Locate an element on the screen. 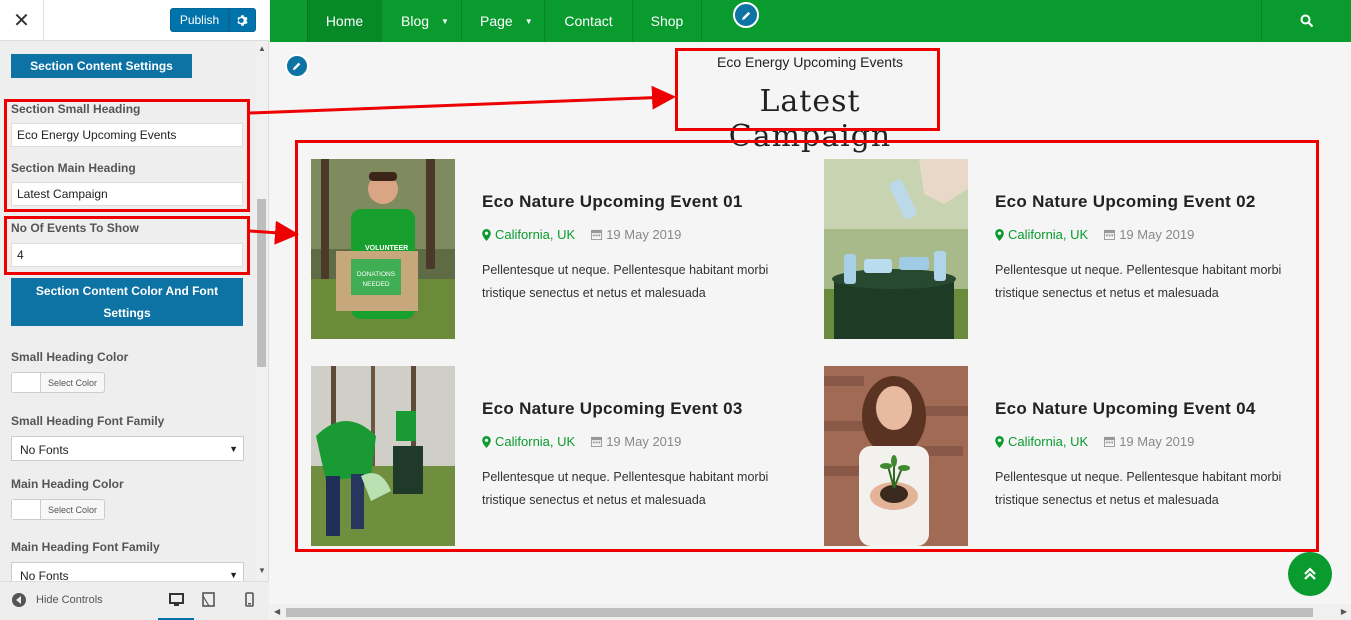 The width and height of the screenshot is (1351, 620). annotation-arrows is located at coordinates (462, 165).